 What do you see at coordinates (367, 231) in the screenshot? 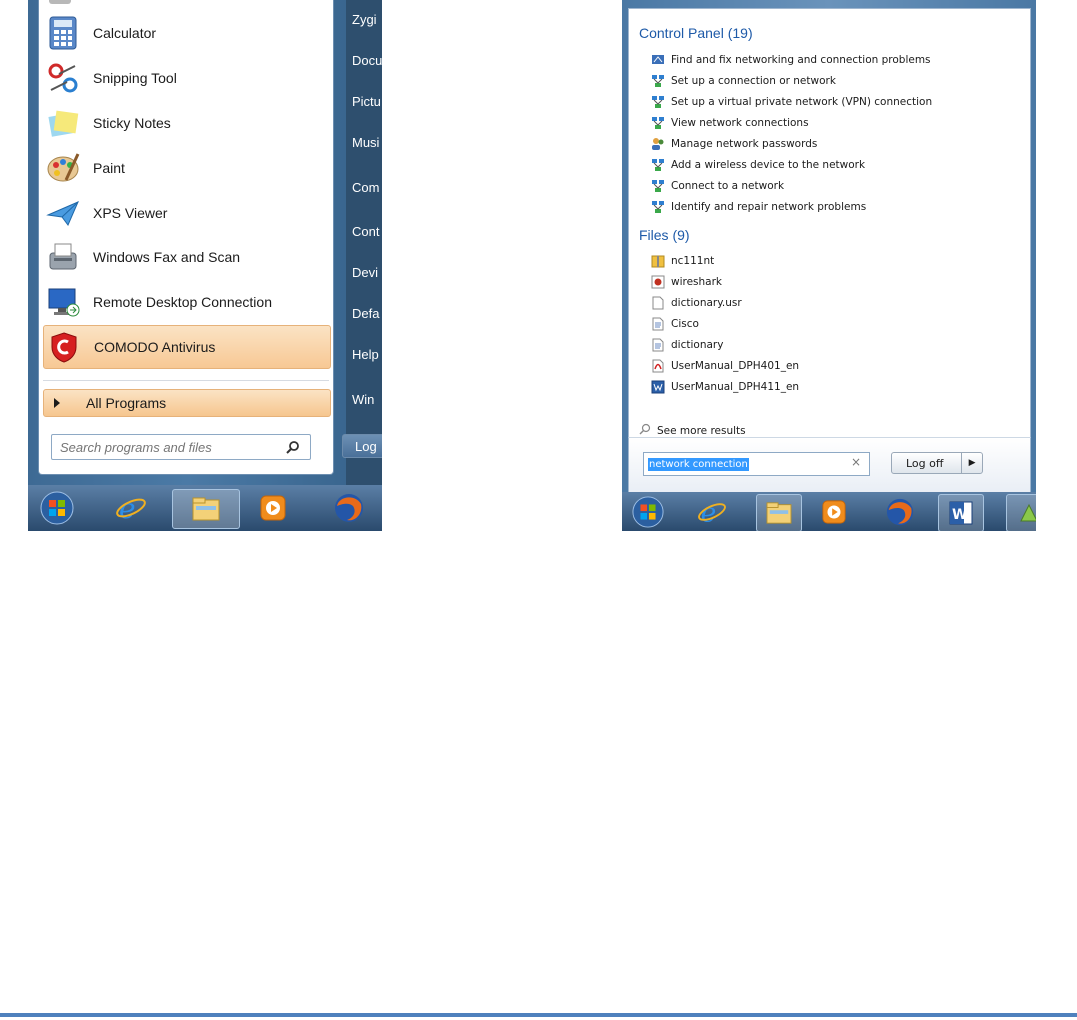
I see `control-panel-link: Cont` at bounding box center [367, 231].